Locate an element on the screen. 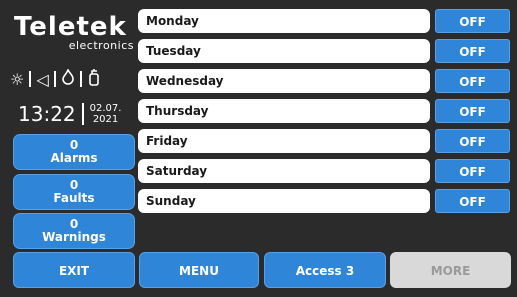 This screenshot has height=297, width=517. teletek-logo: Teletek electronics is located at coordinates (73, 32).